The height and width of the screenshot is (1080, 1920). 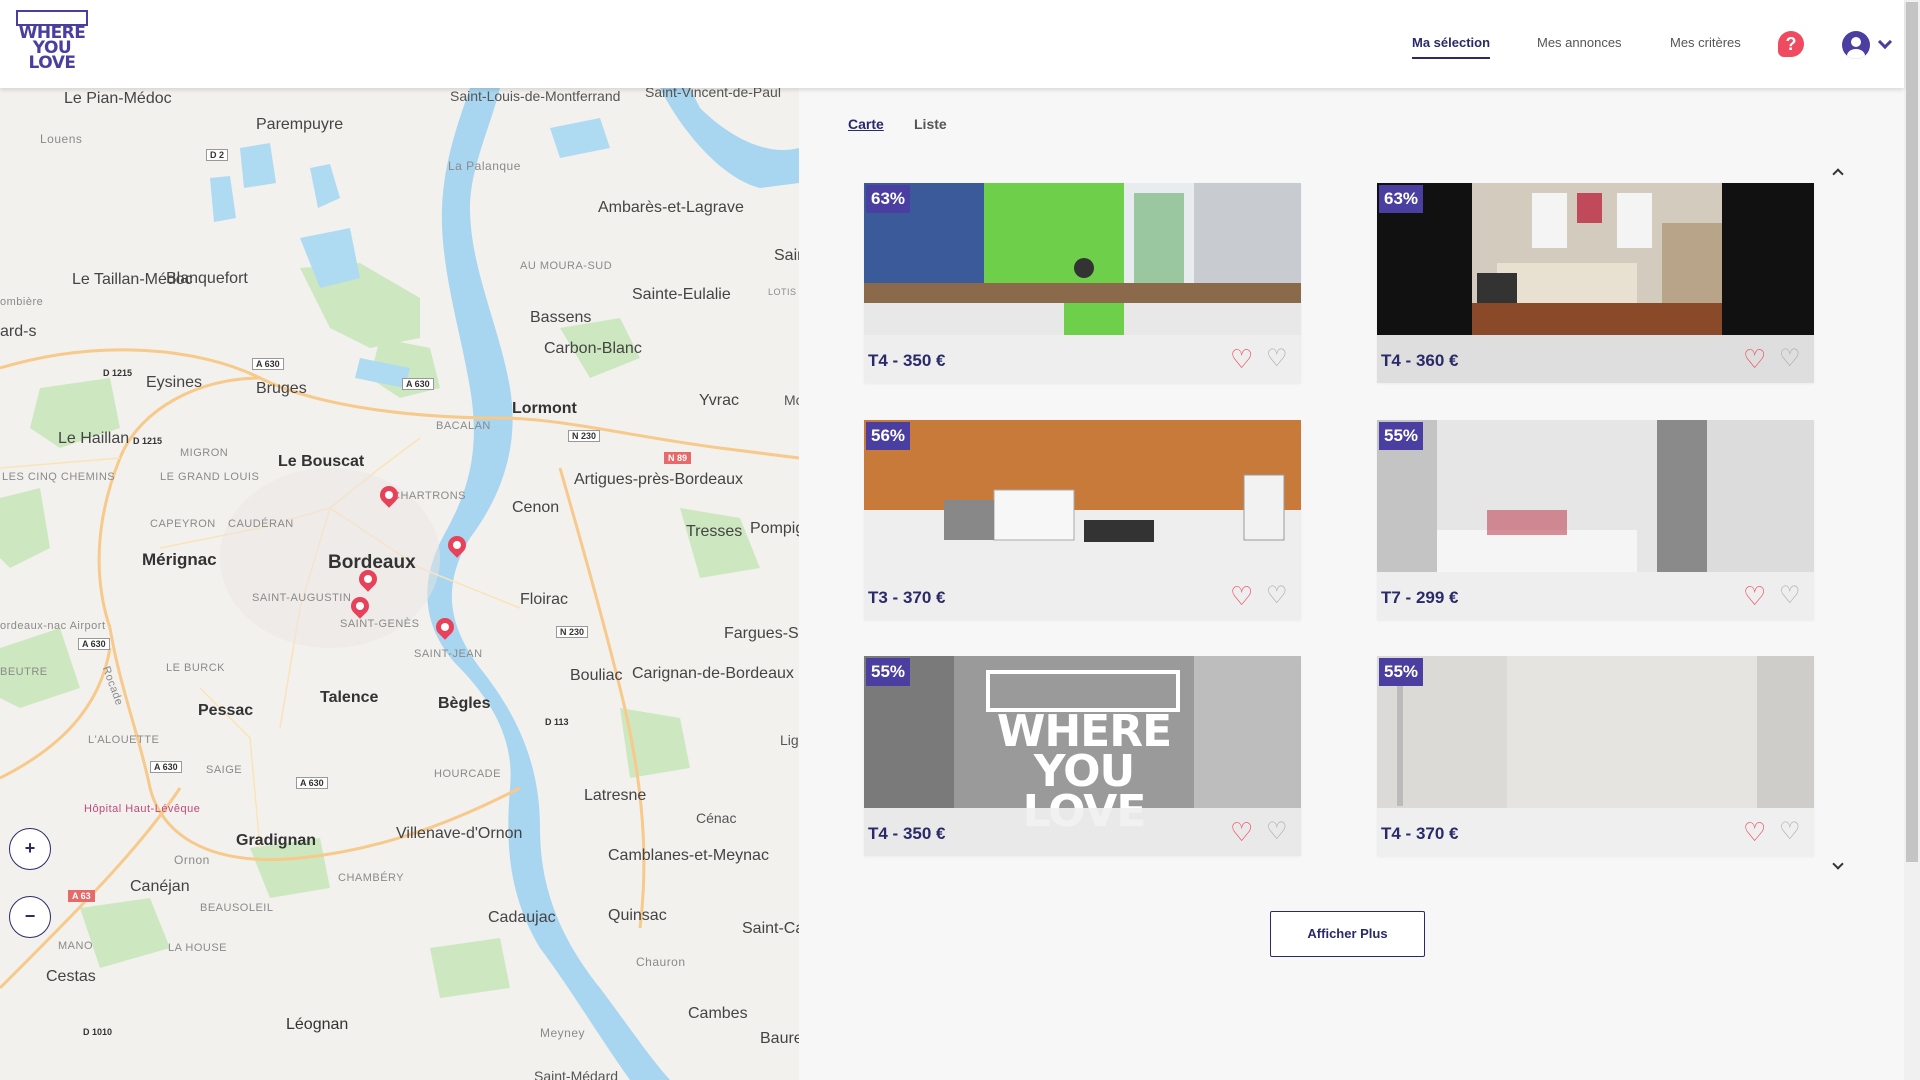 What do you see at coordinates (349, 697) in the screenshot?
I see `map-label: Talence` at bounding box center [349, 697].